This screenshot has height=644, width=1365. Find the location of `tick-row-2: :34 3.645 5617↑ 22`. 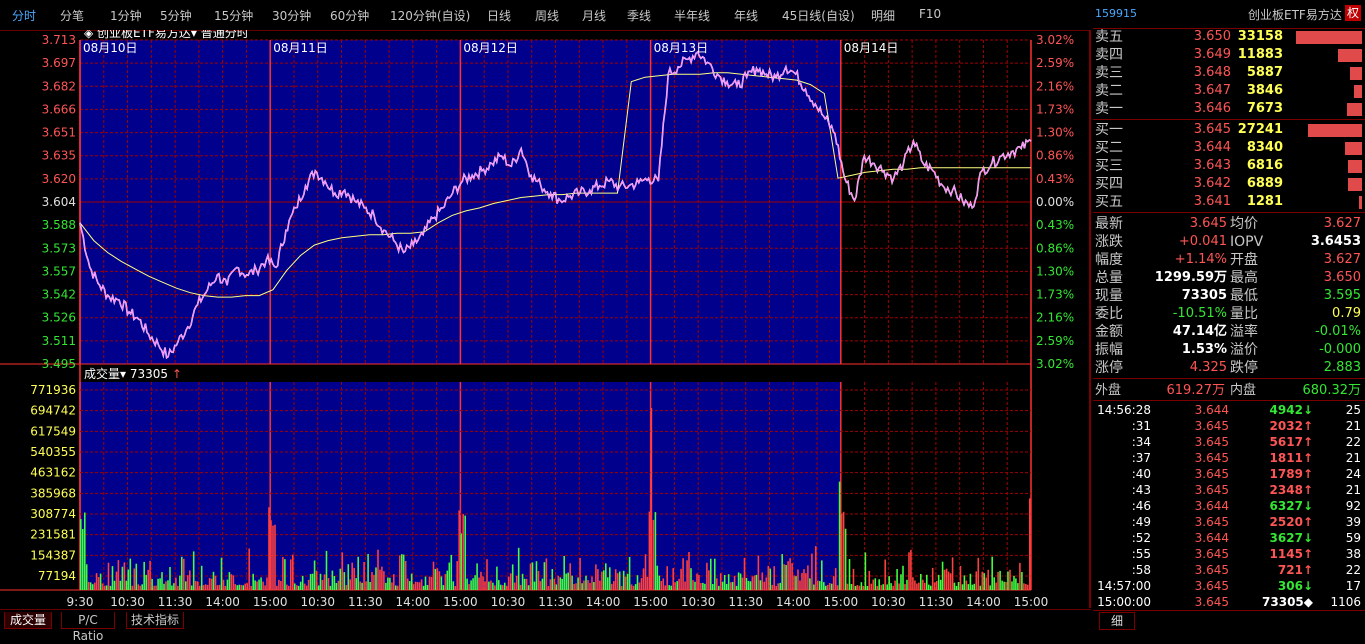

tick-row-2: :34 3.645 5617↑ 22 is located at coordinates (1229, 442).